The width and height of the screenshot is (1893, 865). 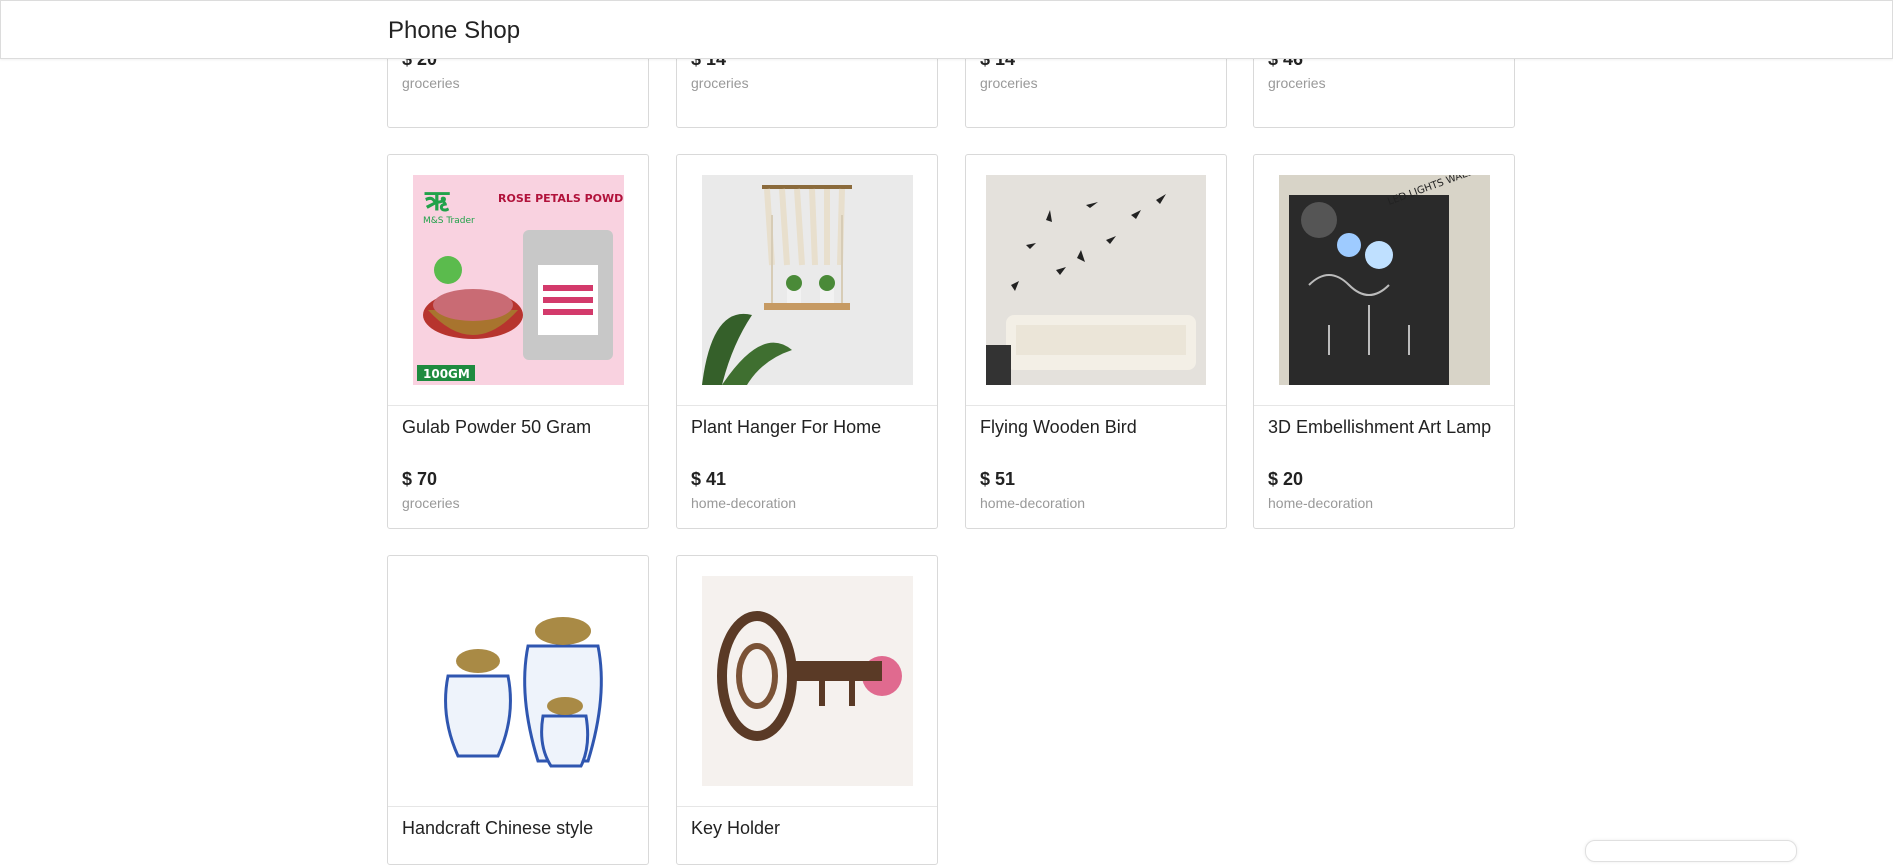 What do you see at coordinates (561, 198) in the screenshot?
I see `image-text-title: ROSE PETALS POWDER` at bounding box center [561, 198].